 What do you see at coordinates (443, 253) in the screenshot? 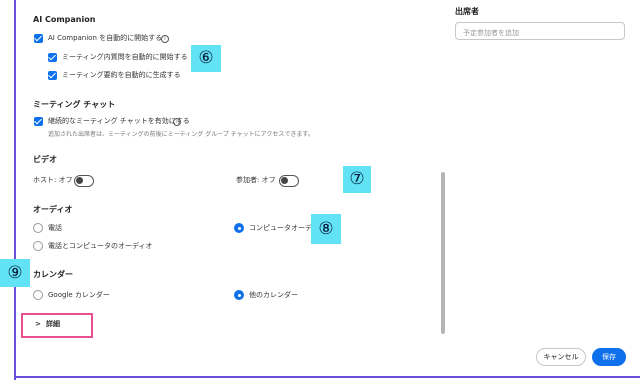
I see `scrollbar-thumb` at bounding box center [443, 253].